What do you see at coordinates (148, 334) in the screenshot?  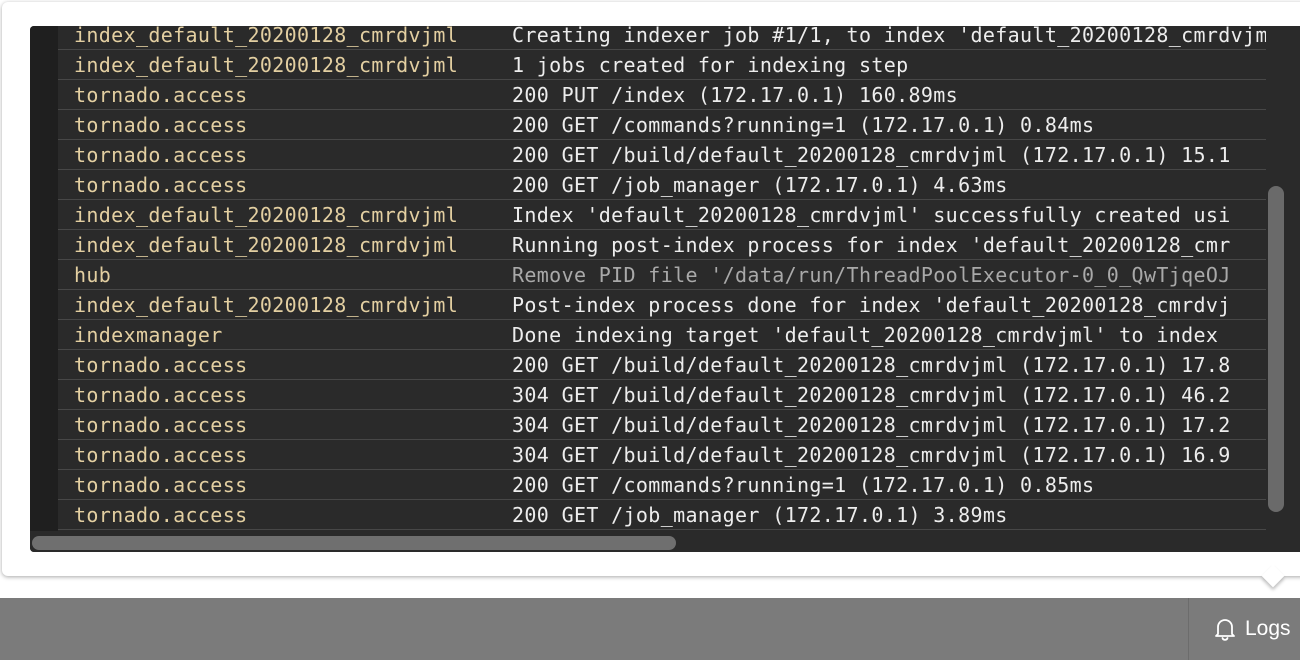 I see `log-source: indexmanager` at bounding box center [148, 334].